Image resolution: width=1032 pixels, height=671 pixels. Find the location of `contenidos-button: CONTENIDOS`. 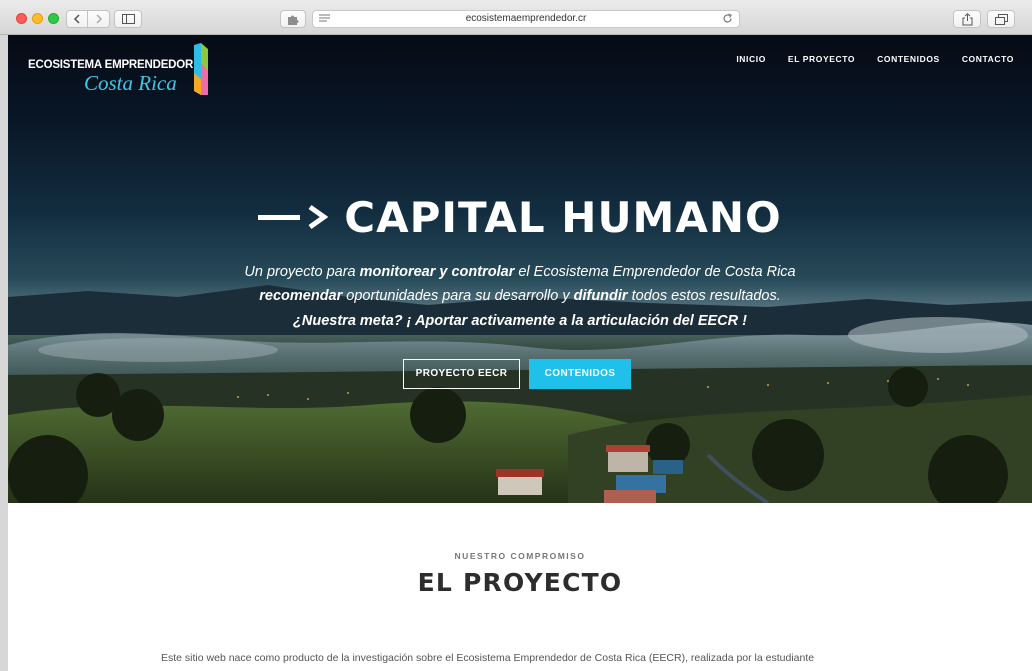

contenidos-button: CONTENIDOS is located at coordinates (580, 374).